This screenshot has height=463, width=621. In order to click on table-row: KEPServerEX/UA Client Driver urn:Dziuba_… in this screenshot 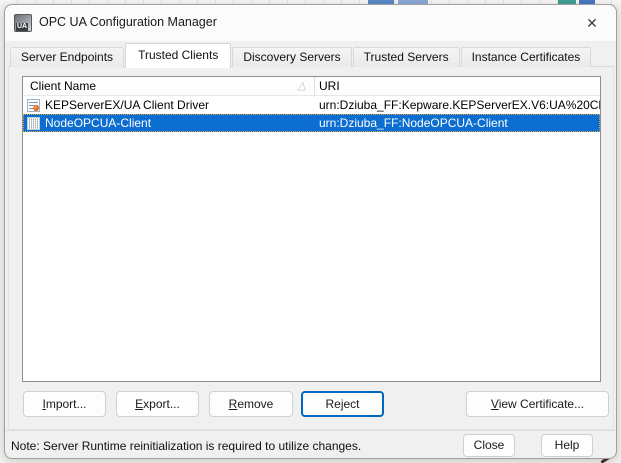, I will do `click(311, 105)`.